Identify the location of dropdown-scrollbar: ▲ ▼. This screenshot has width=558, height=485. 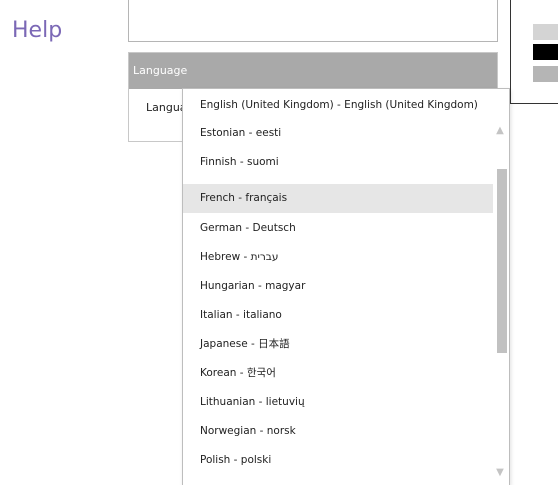
(500, 302).